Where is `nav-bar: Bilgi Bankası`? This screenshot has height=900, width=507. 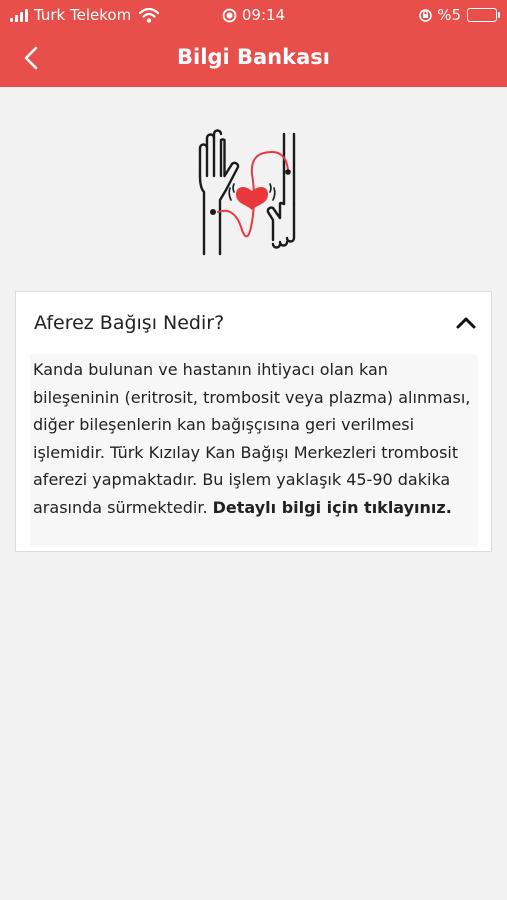
nav-bar: Bilgi Bankası is located at coordinates (253, 58).